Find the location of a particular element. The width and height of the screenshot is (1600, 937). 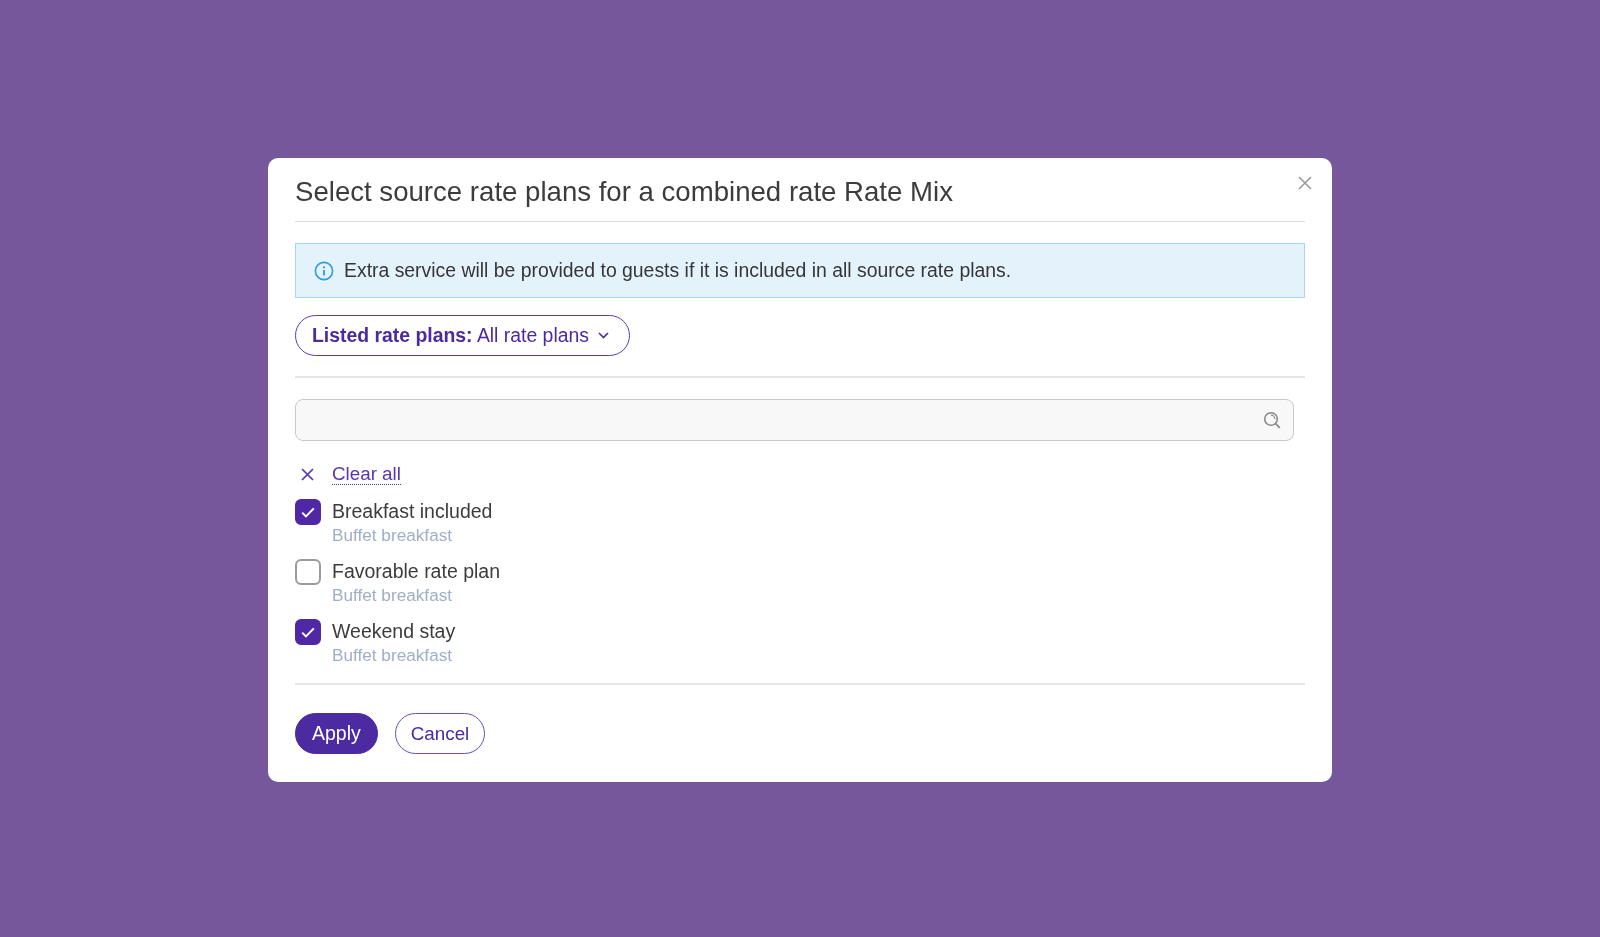

info-icon is located at coordinates (324, 270).